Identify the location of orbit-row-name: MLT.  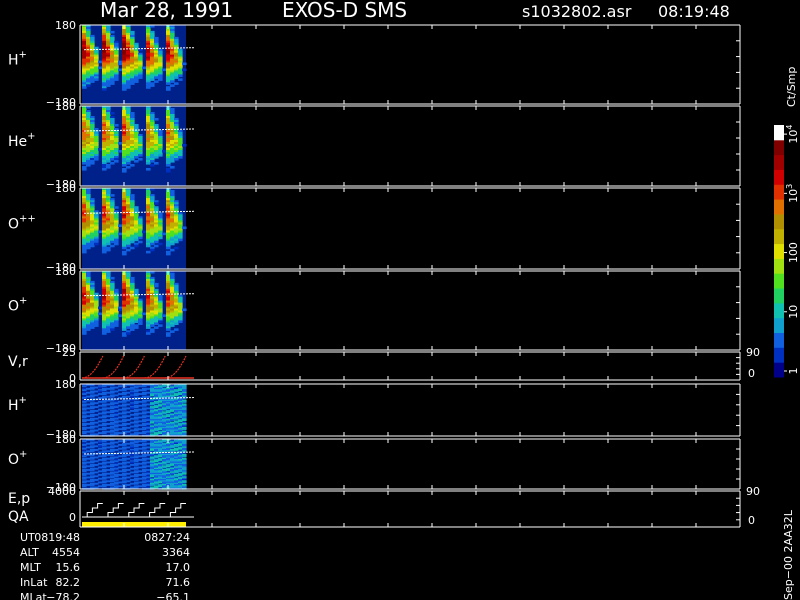
(30, 567).